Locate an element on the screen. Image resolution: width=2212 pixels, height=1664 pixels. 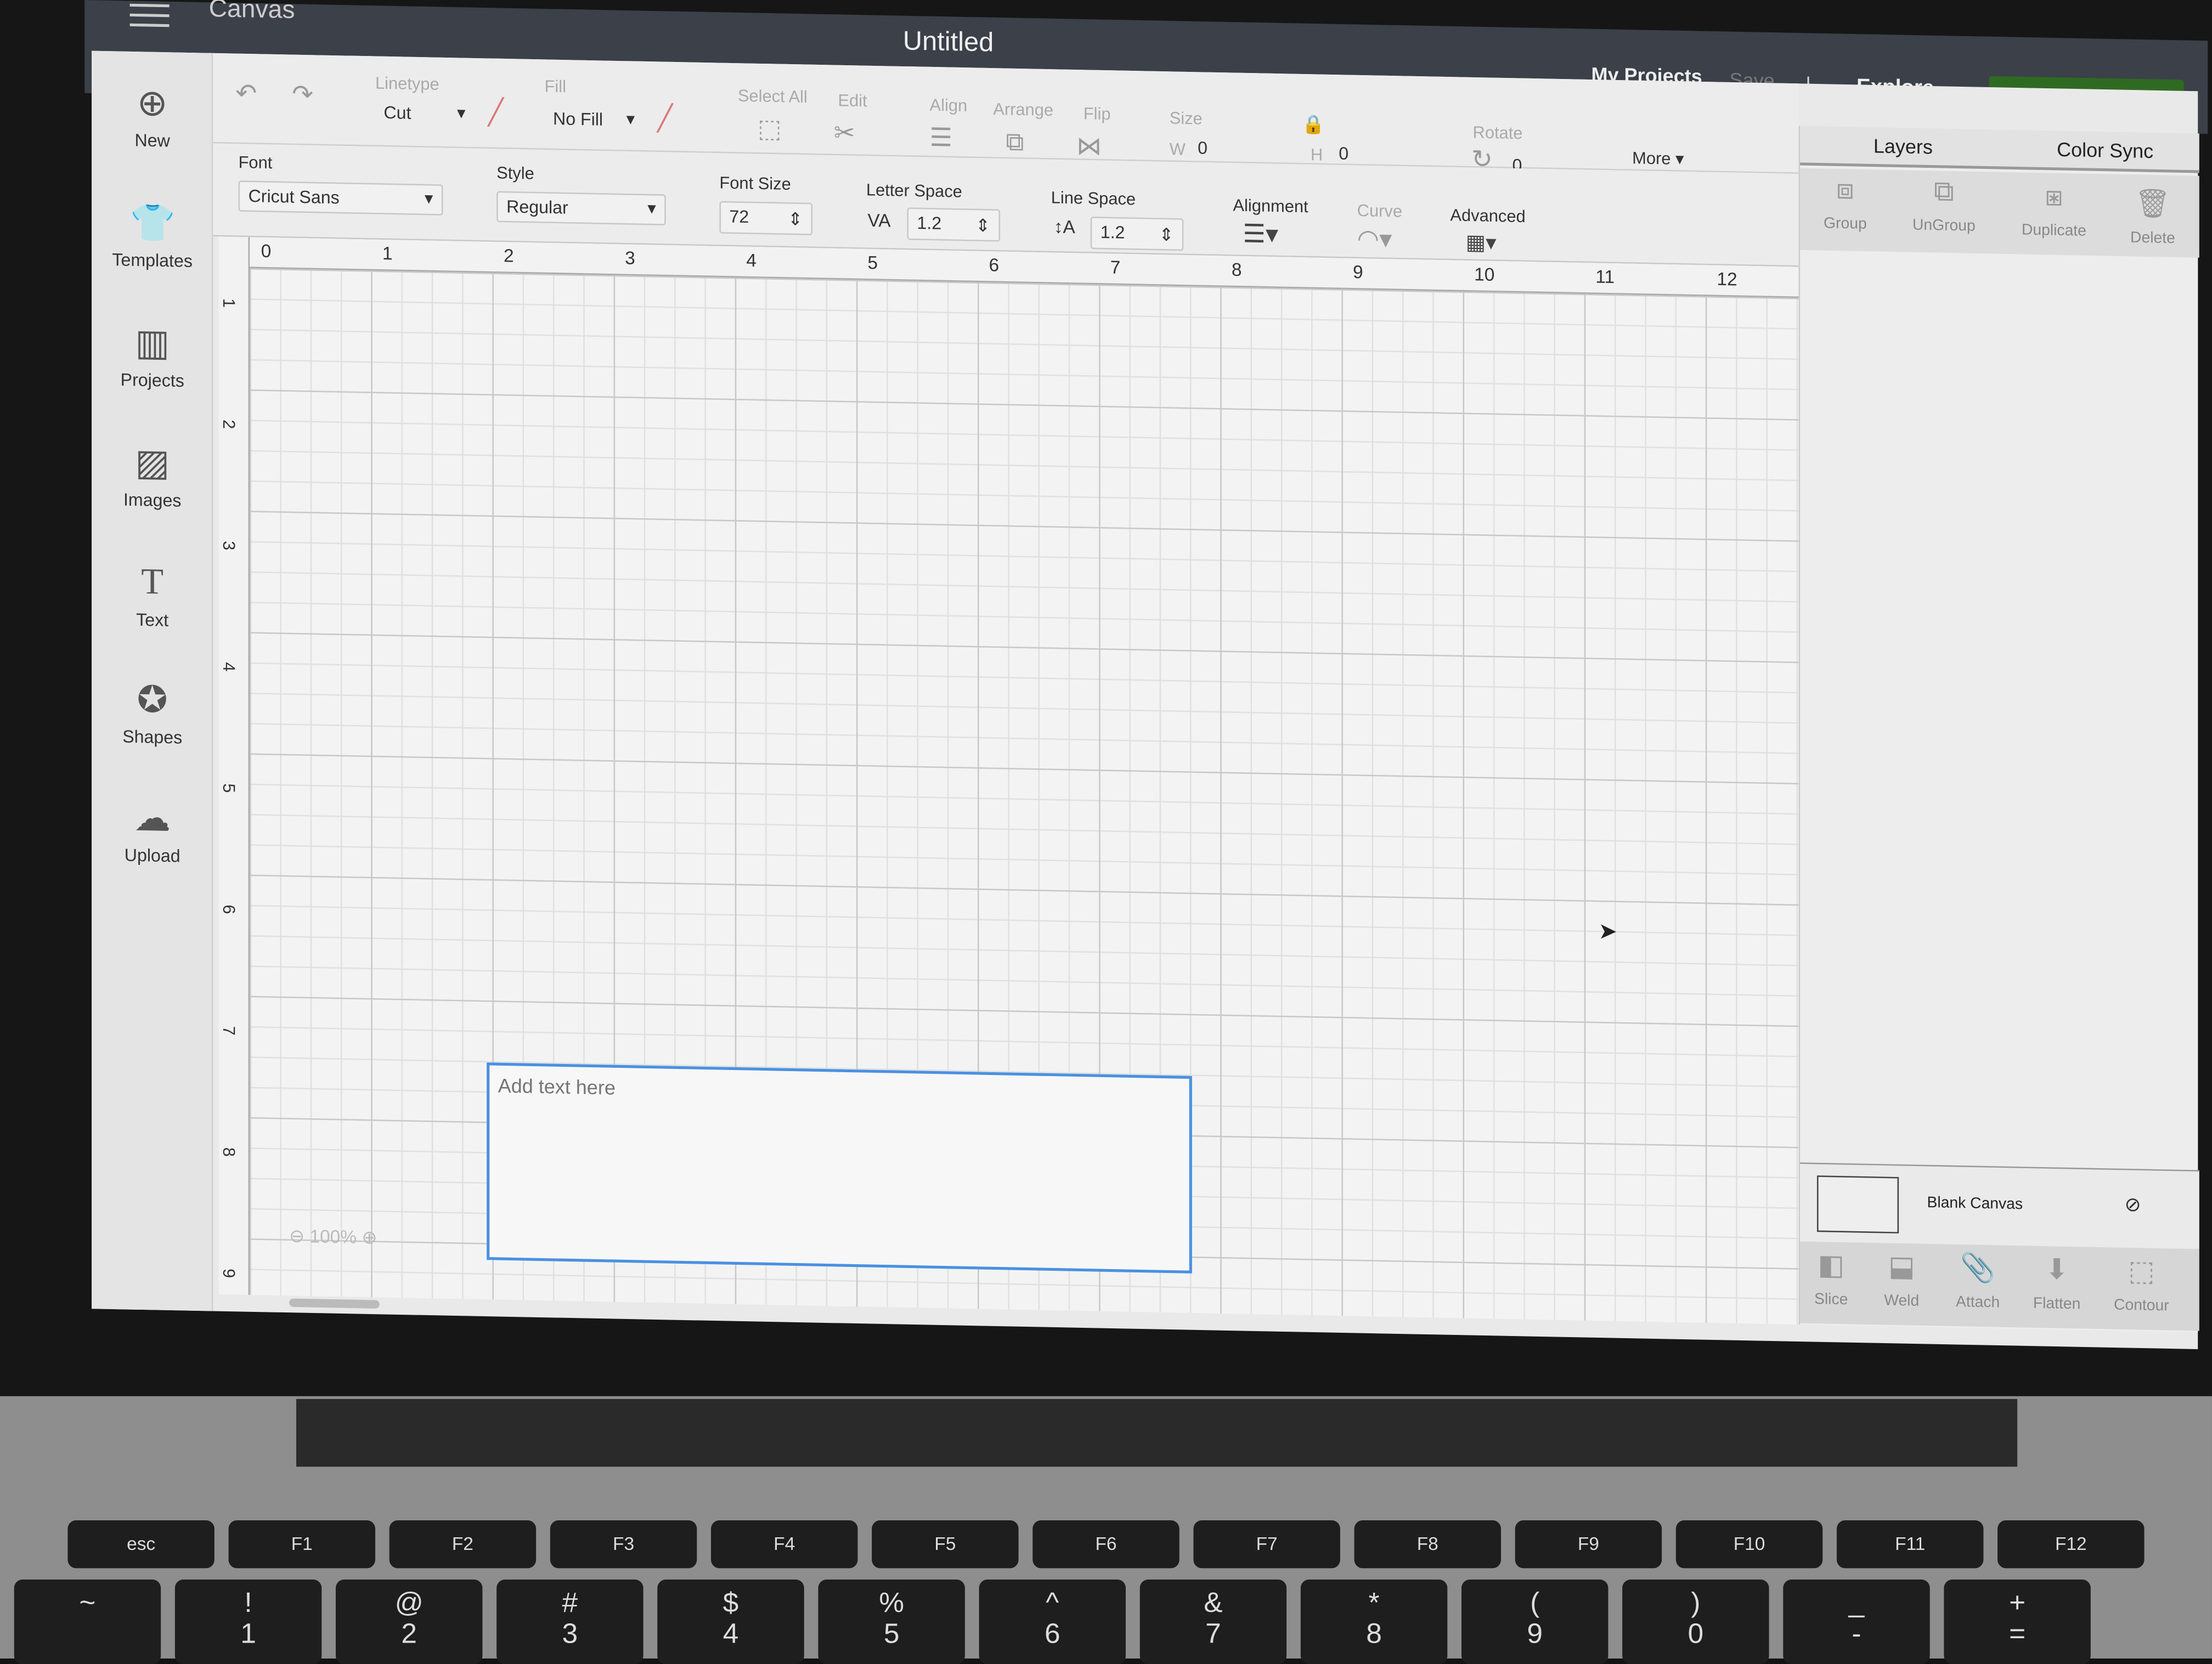
key-number-row: & 7 is located at coordinates (1213, 1622).